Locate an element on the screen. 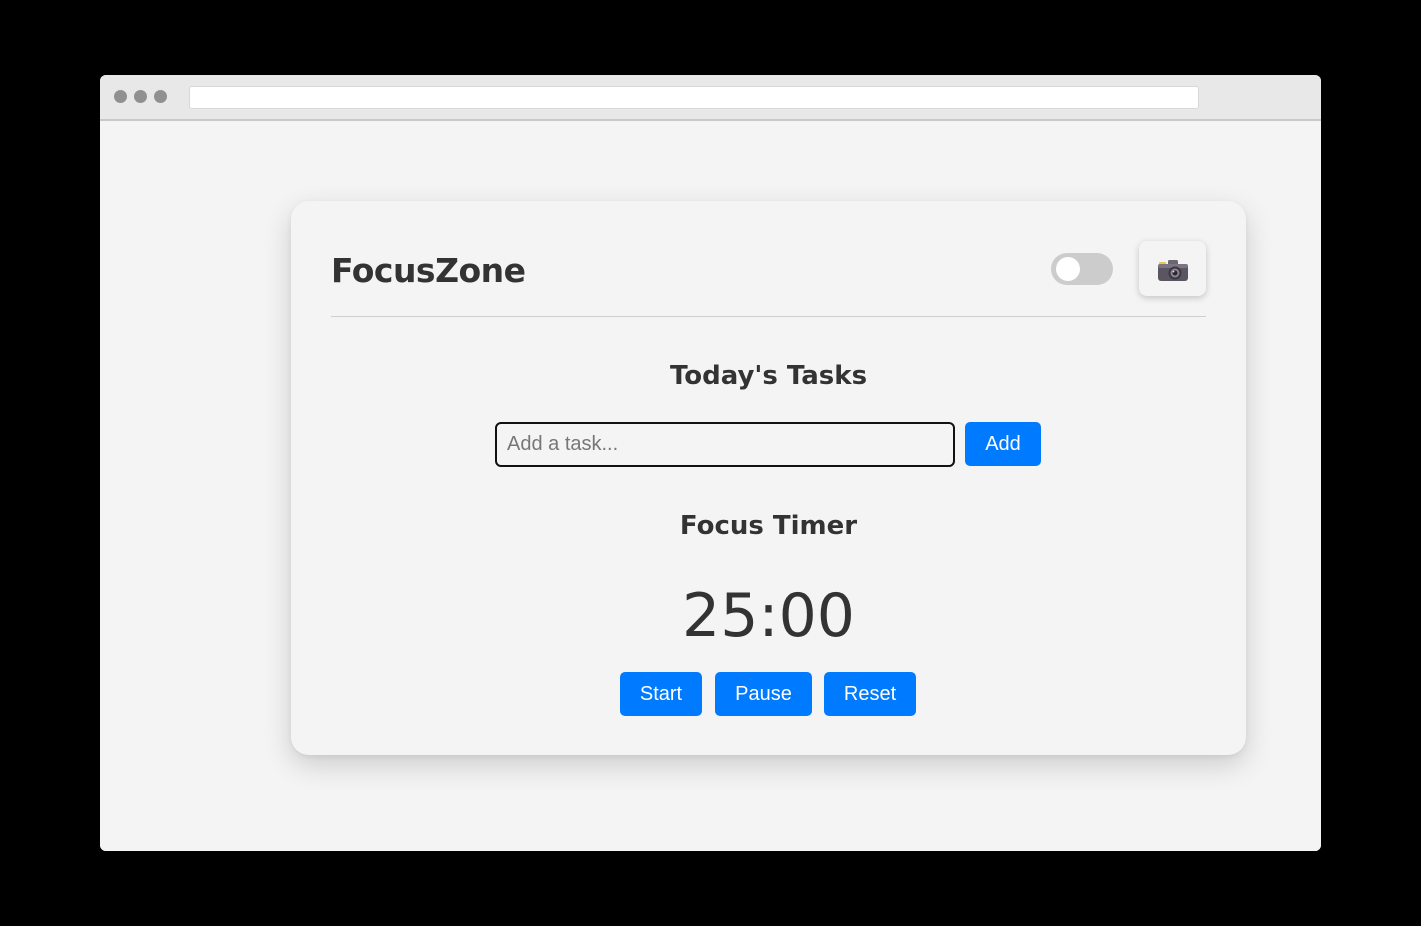  add-task-button: Add is located at coordinates (1003, 444).